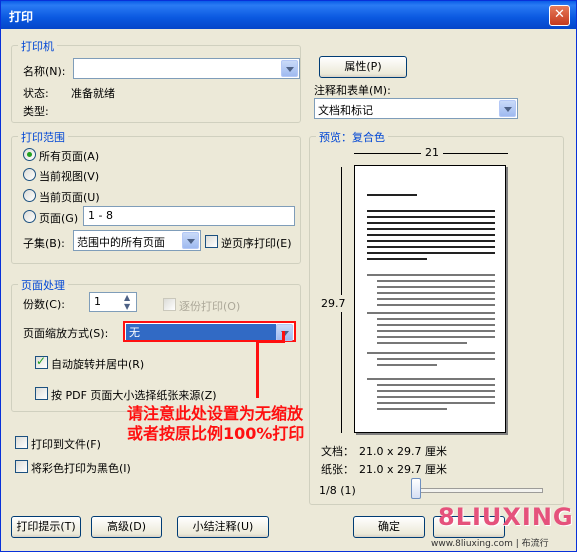 The image size is (577, 552). Describe the element at coordinates (352, 137) in the screenshot. I see `preview-title: 预览：复合色` at that location.